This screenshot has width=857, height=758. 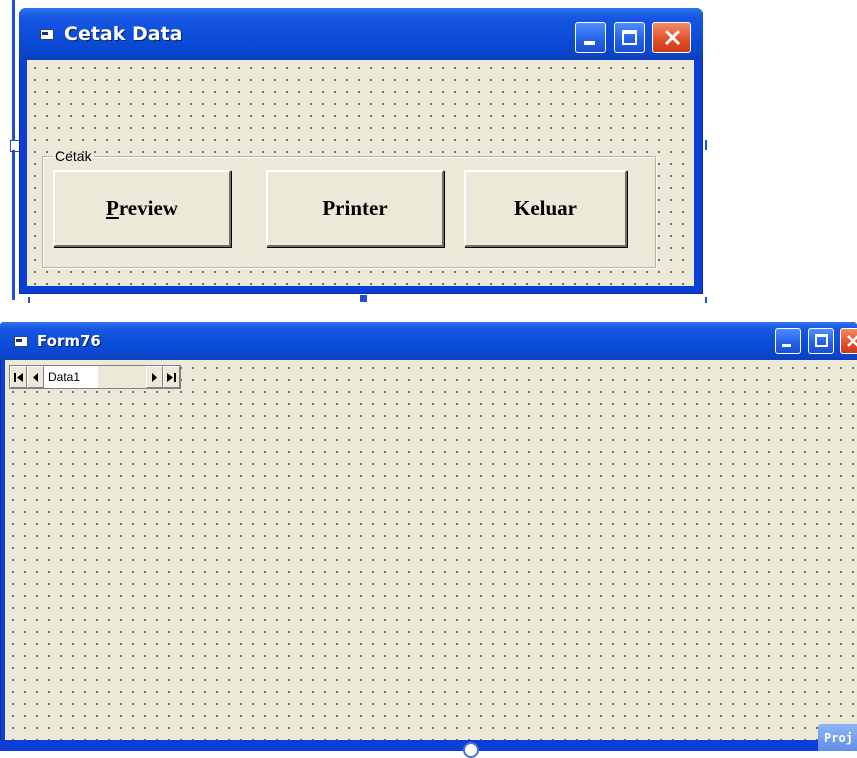 What do you see at coordinates (123, 34) in the screenshot?
I see `window-title: Cetak Data` at bounding box center [123, 34].